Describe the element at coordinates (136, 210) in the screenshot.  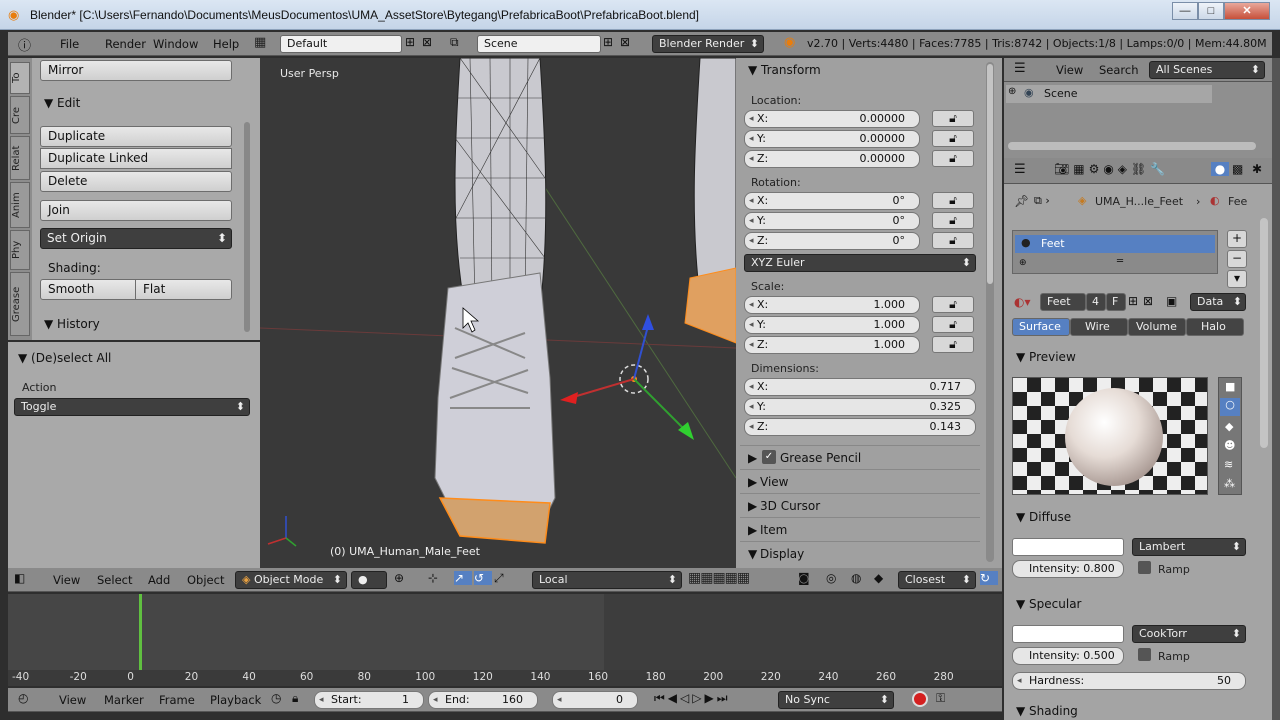
I see `join-button: Join` at that location.